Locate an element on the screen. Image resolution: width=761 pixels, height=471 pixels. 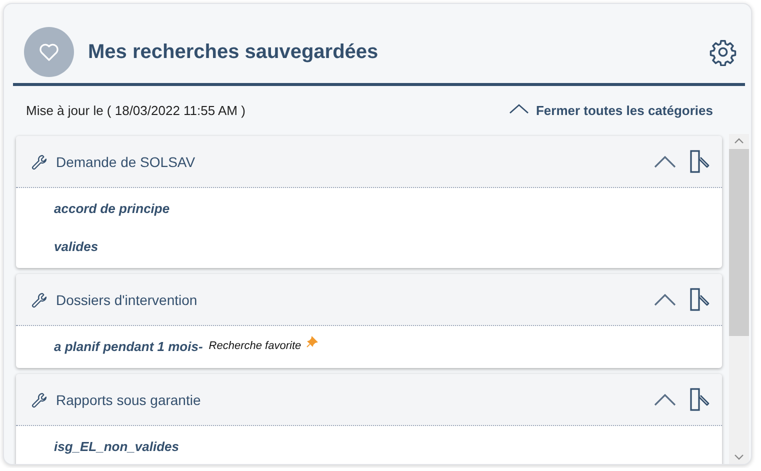
panel-title: Mes recherches sauvegardées is located at coordinates (234, 52).